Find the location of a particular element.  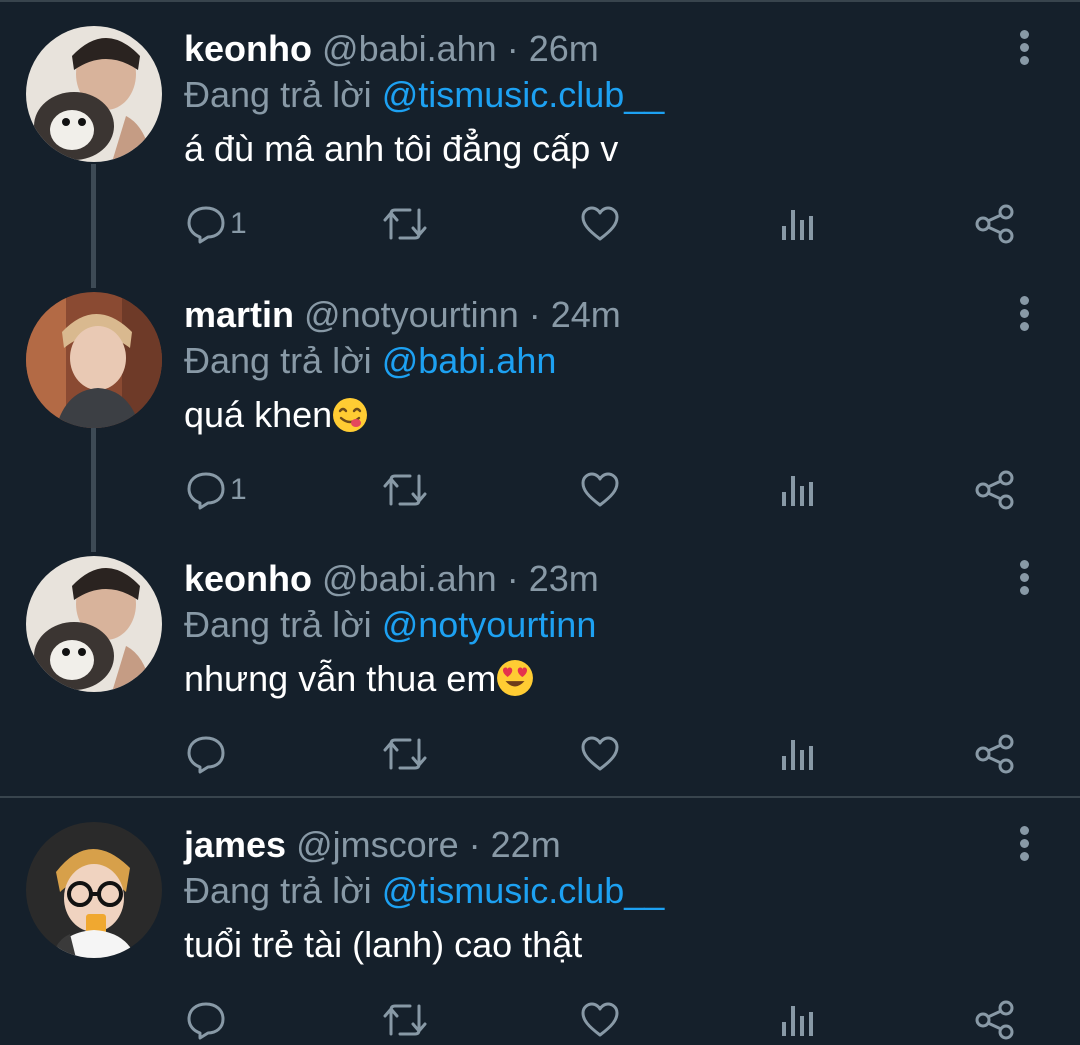

timestamp: 23m is located at coordinates (564, 578).